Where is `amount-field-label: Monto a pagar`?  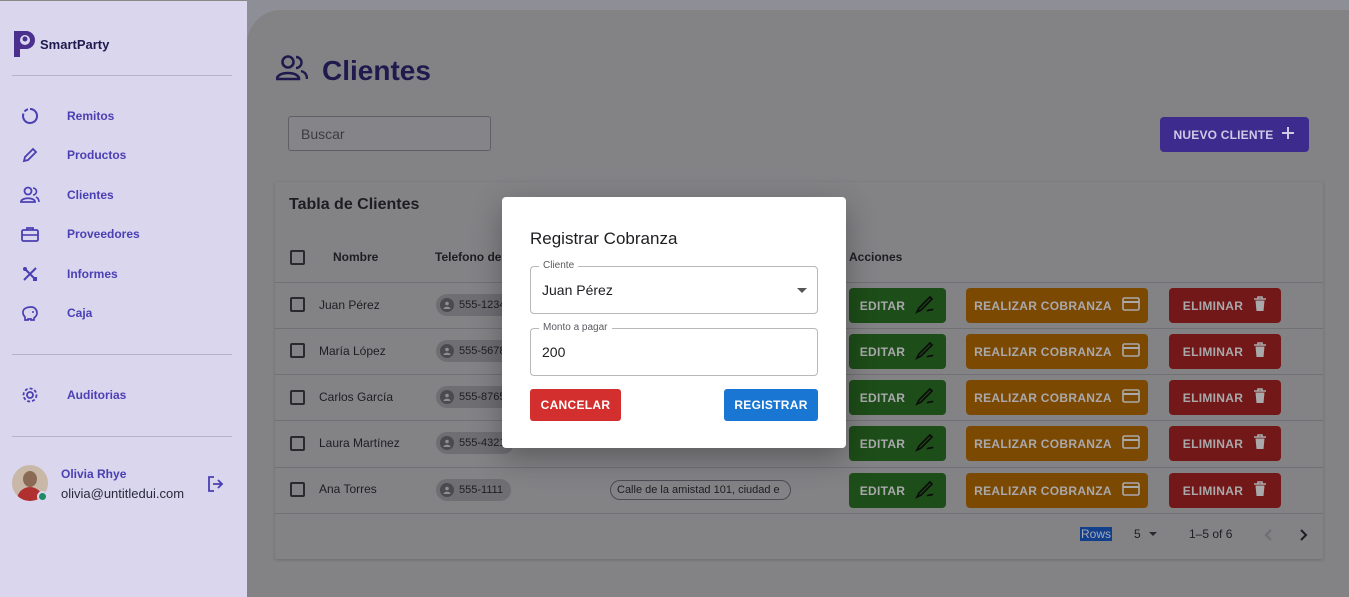 amount-field-label: Monto a pagar is located at coordinates (575, 327).